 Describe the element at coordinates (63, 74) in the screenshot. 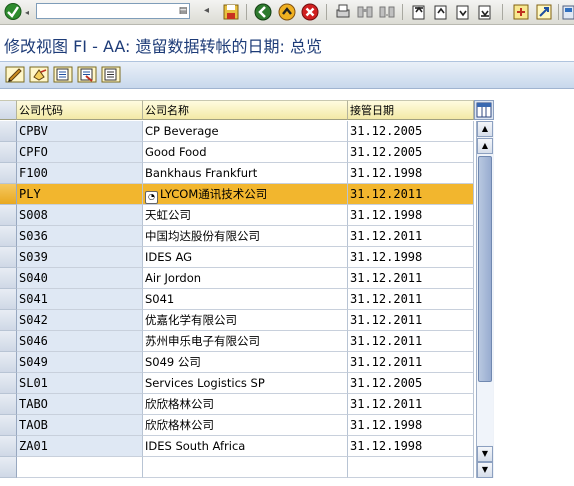

I see `copy-as-icon` at that location.